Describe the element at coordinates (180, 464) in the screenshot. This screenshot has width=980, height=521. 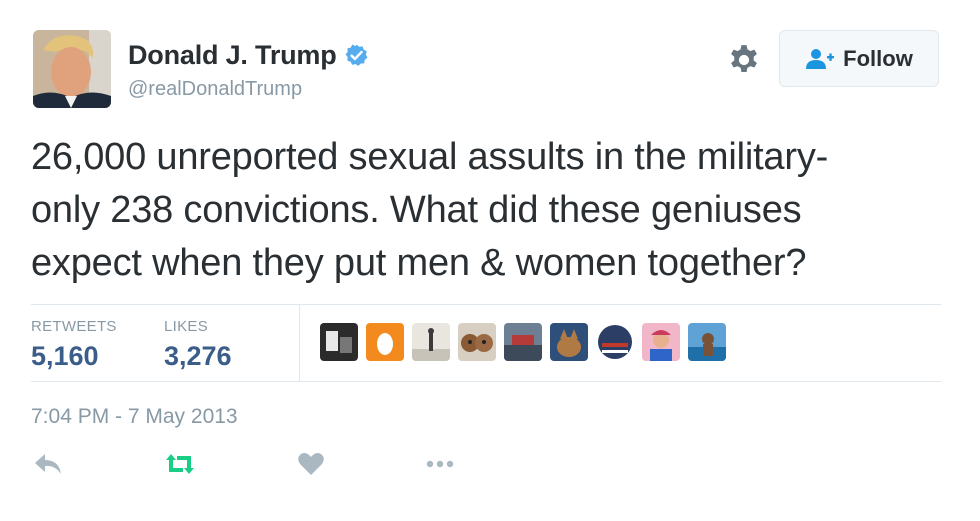
I see `retweet-icon` at that location.